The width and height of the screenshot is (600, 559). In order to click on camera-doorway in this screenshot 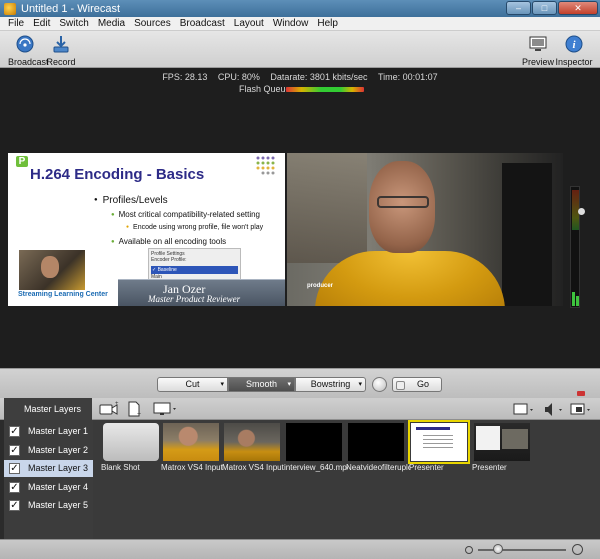, I will do `click(527, 234)`.